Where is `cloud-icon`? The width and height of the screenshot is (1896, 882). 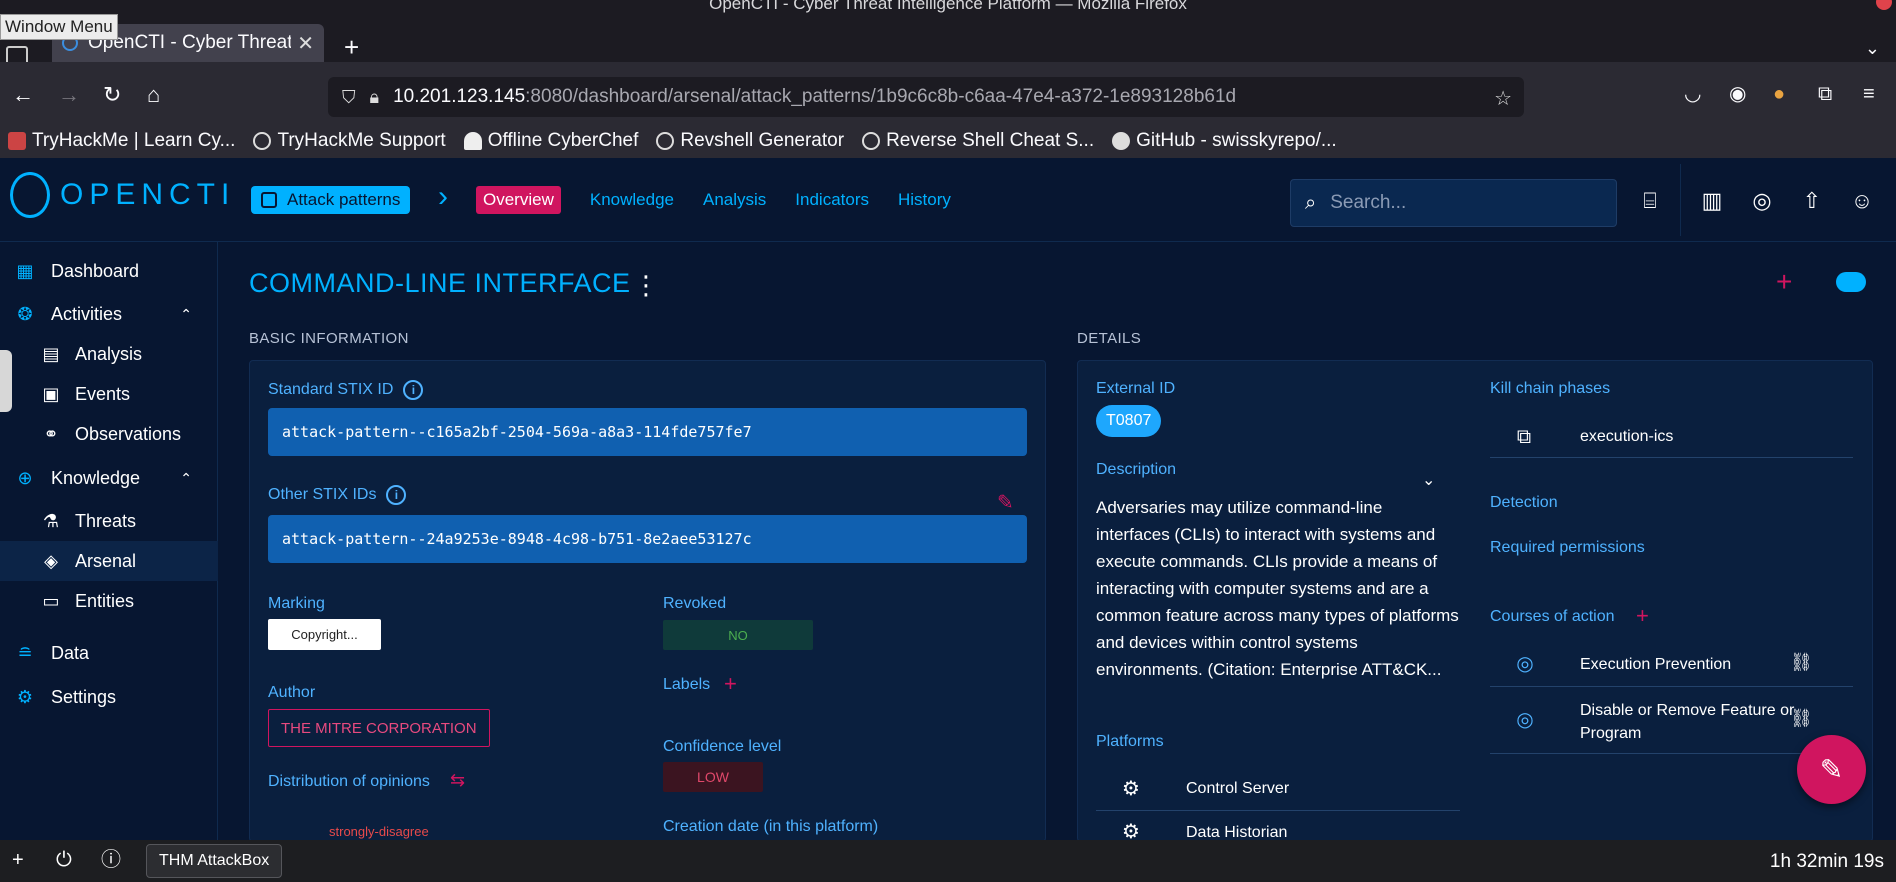
cloud-icon is located at coordinates (262, 141).